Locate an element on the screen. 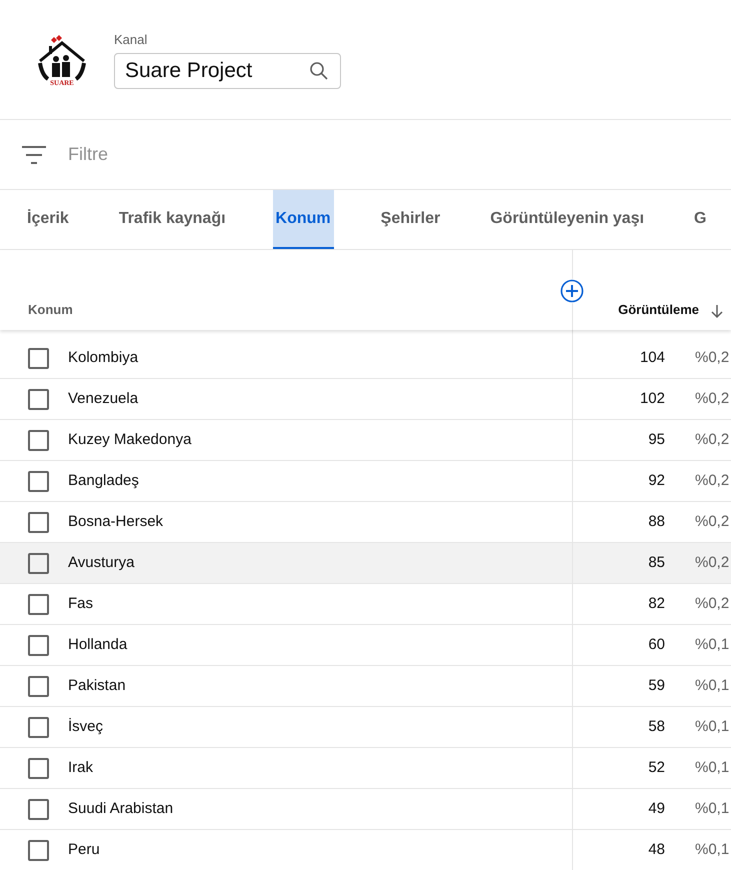  channel-search-field: Suare Project is located at coordinates (227, 70).